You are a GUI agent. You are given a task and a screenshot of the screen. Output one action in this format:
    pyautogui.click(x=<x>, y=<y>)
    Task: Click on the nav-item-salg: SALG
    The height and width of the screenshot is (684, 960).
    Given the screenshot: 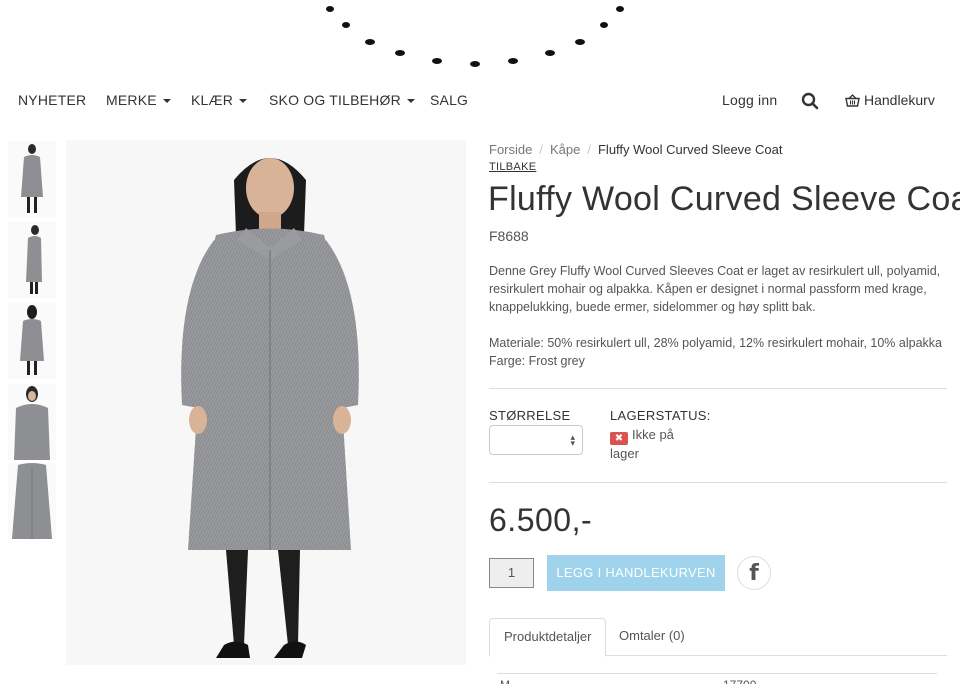 What is the action you would take?
    pyautogui.click(x=449, y=100)
    